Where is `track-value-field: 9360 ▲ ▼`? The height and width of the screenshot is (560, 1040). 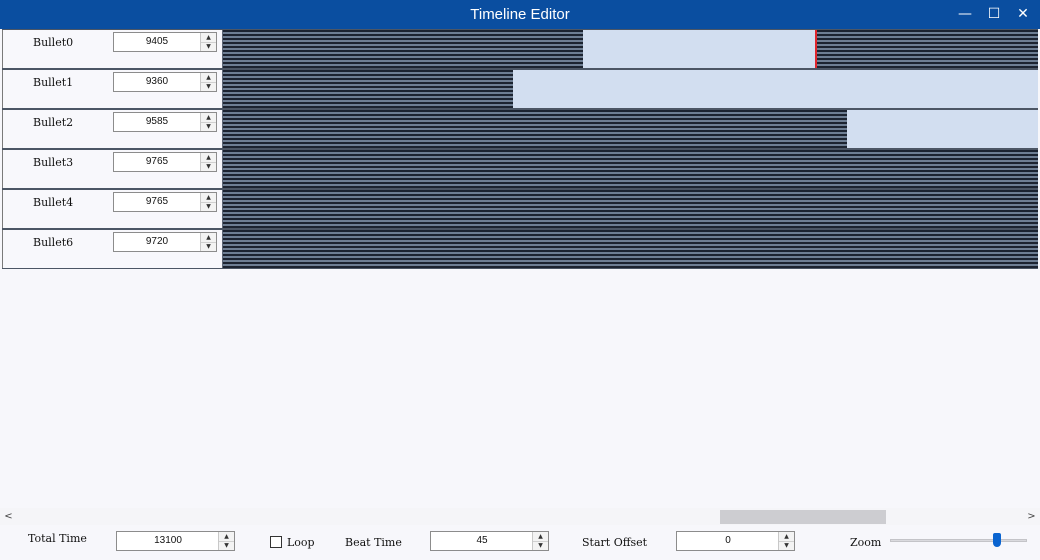
track-value-field: 9360 ▲ ▼ is located at coordinates (165, 82).